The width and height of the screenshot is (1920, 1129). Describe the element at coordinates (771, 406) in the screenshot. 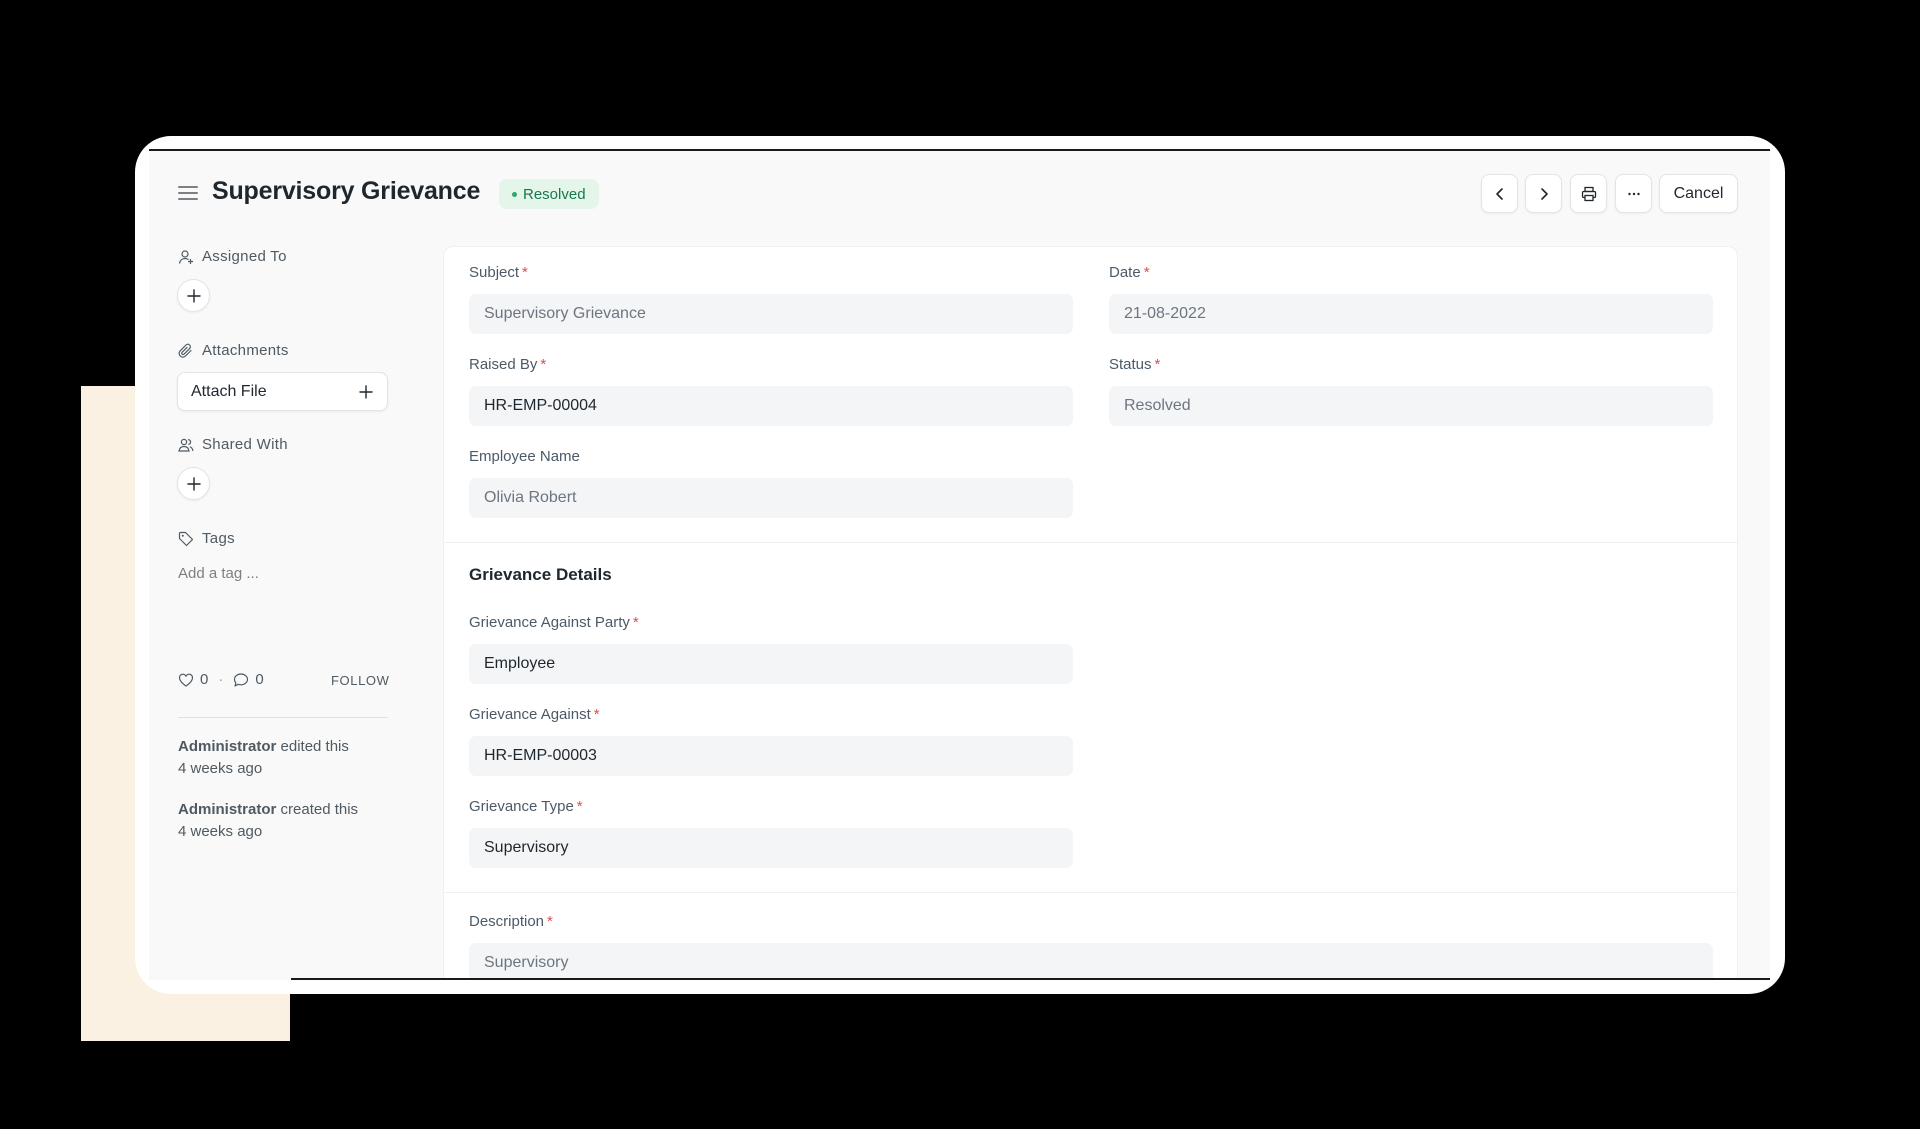

I see `raised-by-field: HR-EMP-00004` at that location.